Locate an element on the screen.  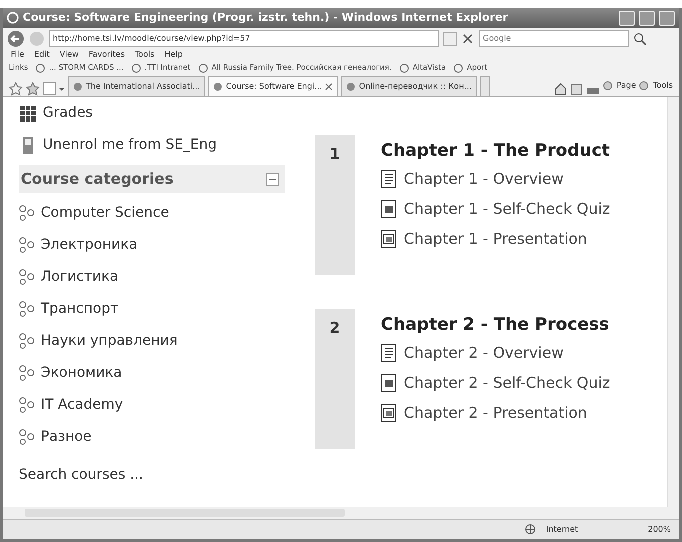
sidebar-link: Unenrol me from SE_Eng is located at coordinates (130, 145).